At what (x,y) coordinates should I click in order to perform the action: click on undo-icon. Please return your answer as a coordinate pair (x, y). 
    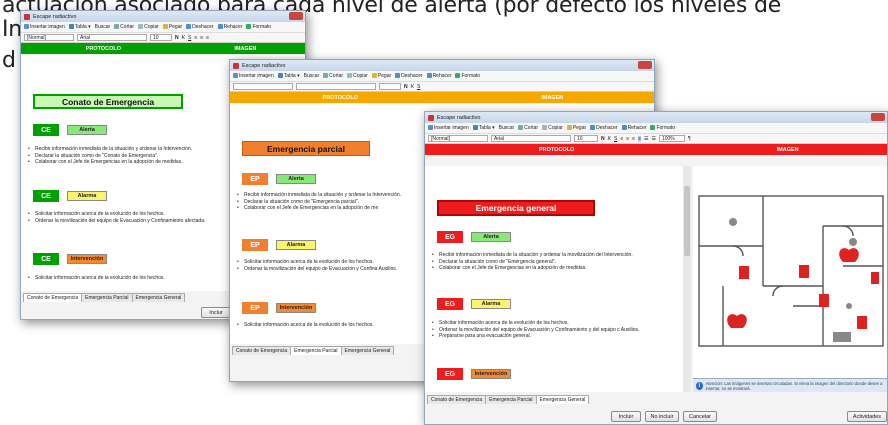
    Looking at the image, I should click on (189, 26).